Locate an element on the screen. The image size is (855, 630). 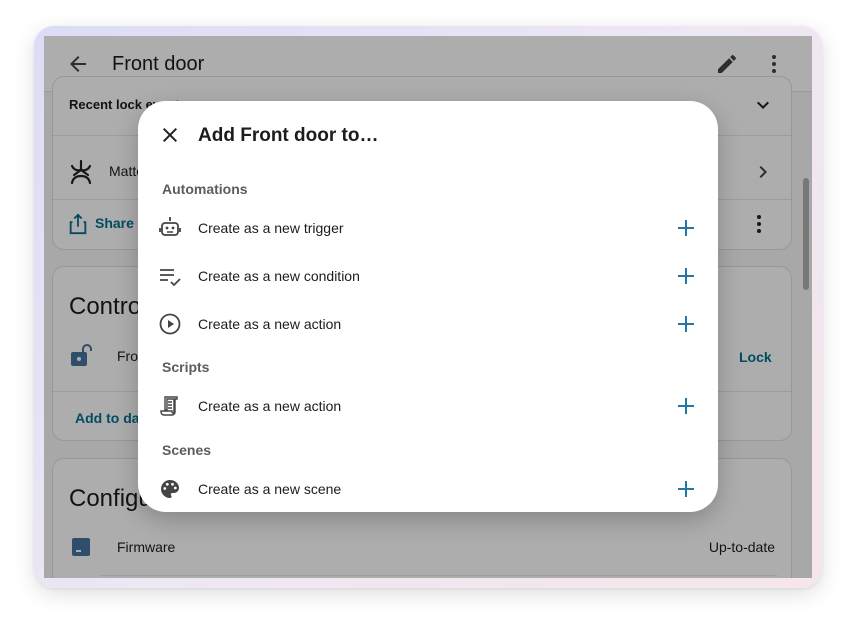
create-trigger-row: Create as a new trigger is located at coordinates (428, 228).